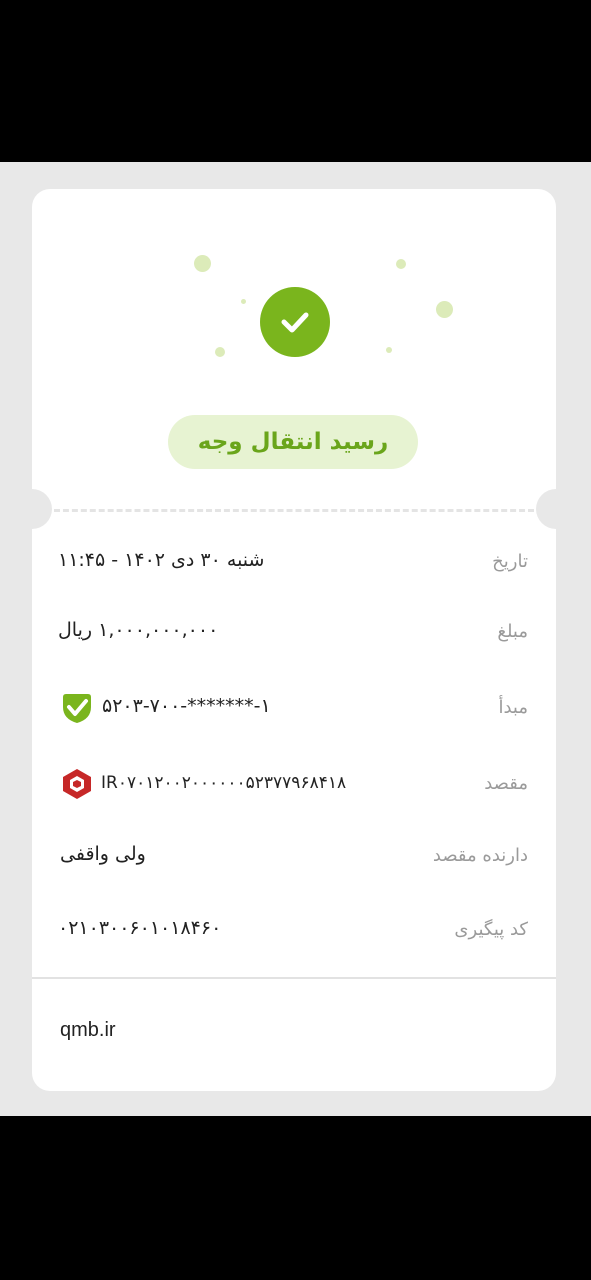  What do you see at coordinates (294, 709) in the screenshot?
I see `source-row: مبدأ ۵۲۰۳-۷۰۰-*******-۱` at bounding box center [294, 709].